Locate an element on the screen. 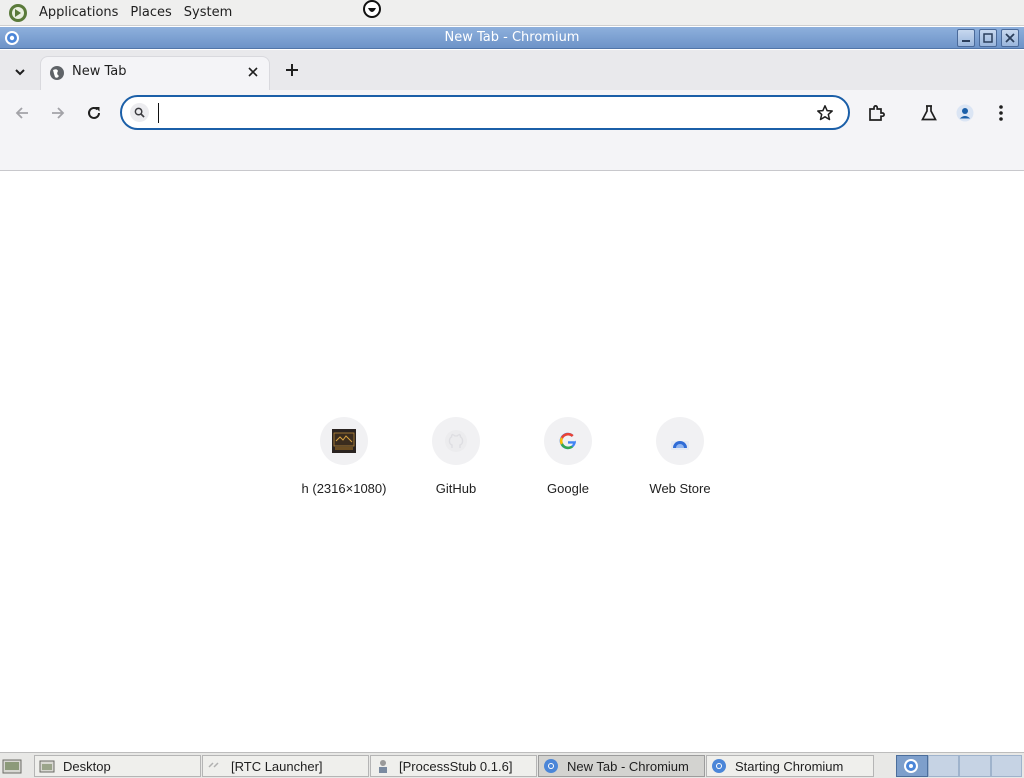  forward-button is located at coordinates (58, 113).